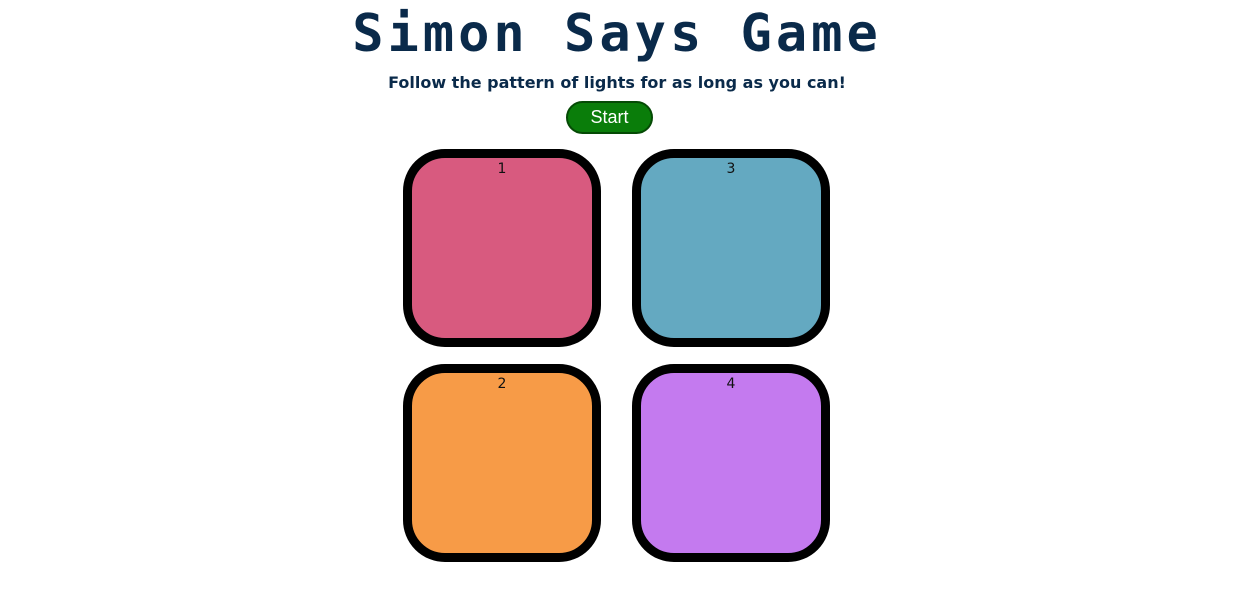  What do you see at coordinates (502, 169) in the screenshot?
I see `pad-number-label: 1` at bounding box center [502, 169].